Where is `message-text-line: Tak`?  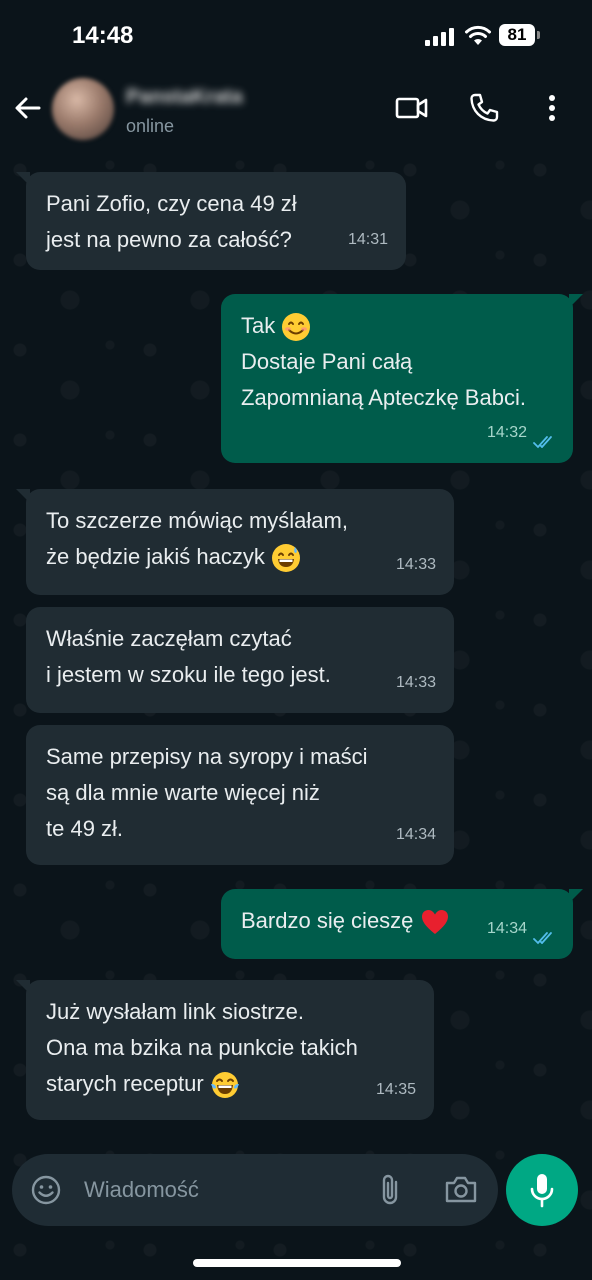
message-text-line: Tak is located at coordinates (397, 326).